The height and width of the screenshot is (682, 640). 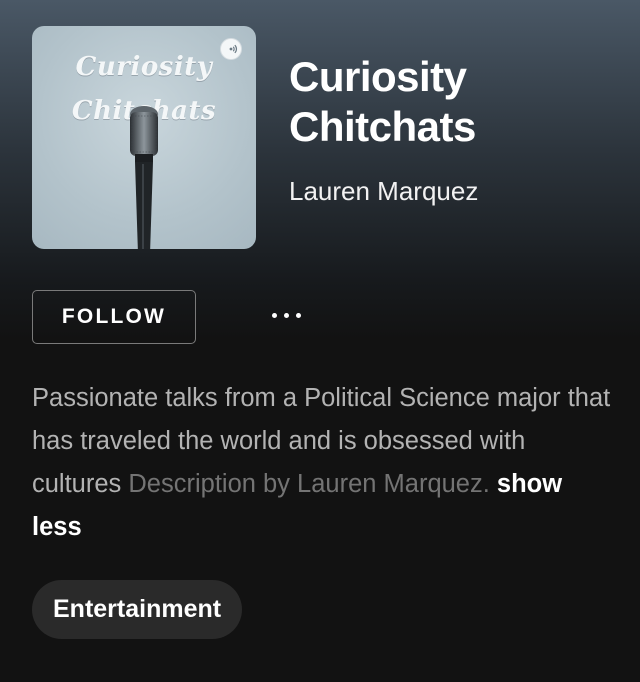 What do you see at coordinates (137, 609) in the screenshot?
I see `category-chip-entertainment: Entertainment` at bounding box center [137, 609].